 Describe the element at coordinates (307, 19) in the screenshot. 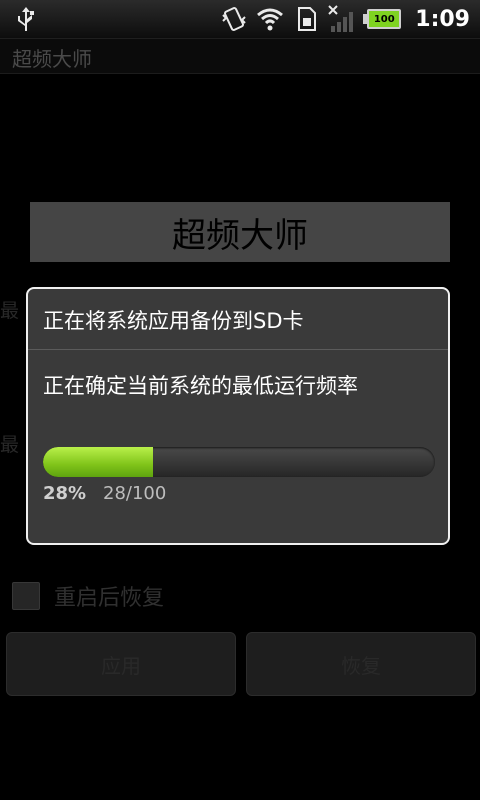

I see `sd-card-icon` at that location.